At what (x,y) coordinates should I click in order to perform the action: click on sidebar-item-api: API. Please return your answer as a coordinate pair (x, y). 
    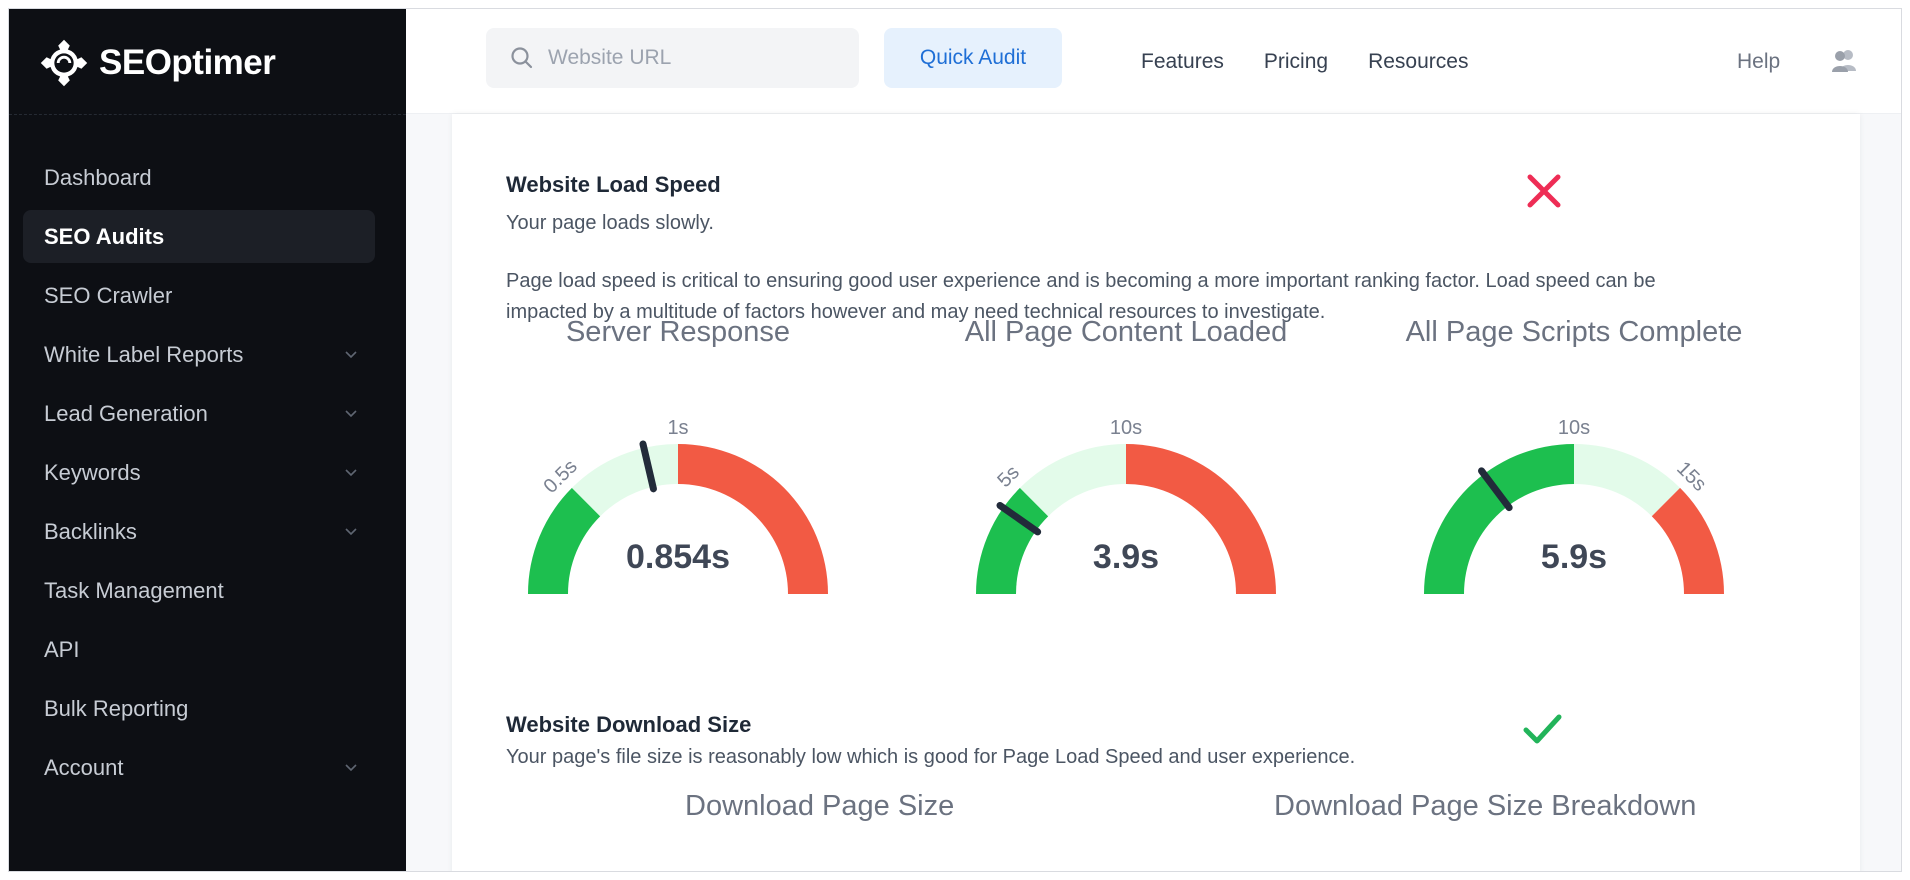
    Looking at the image, I should click on (199, 649).